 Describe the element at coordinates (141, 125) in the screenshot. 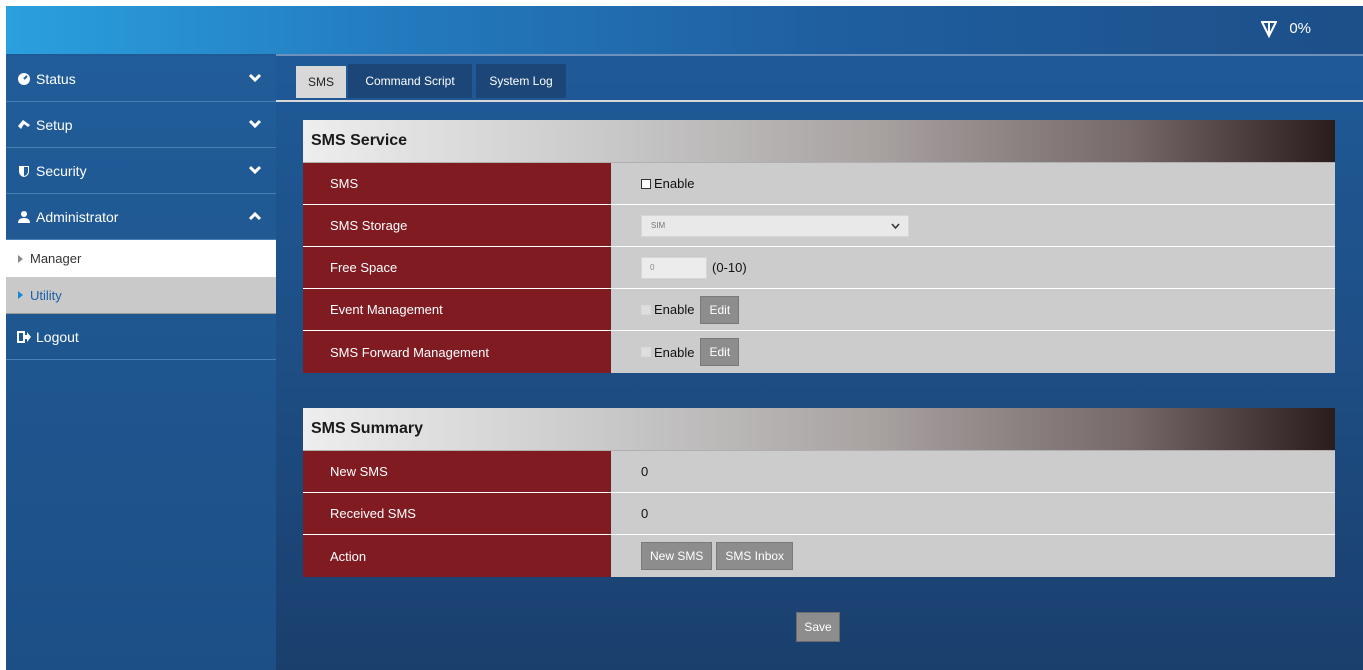

I see `sidebar-item-setup: Setup` at that location.